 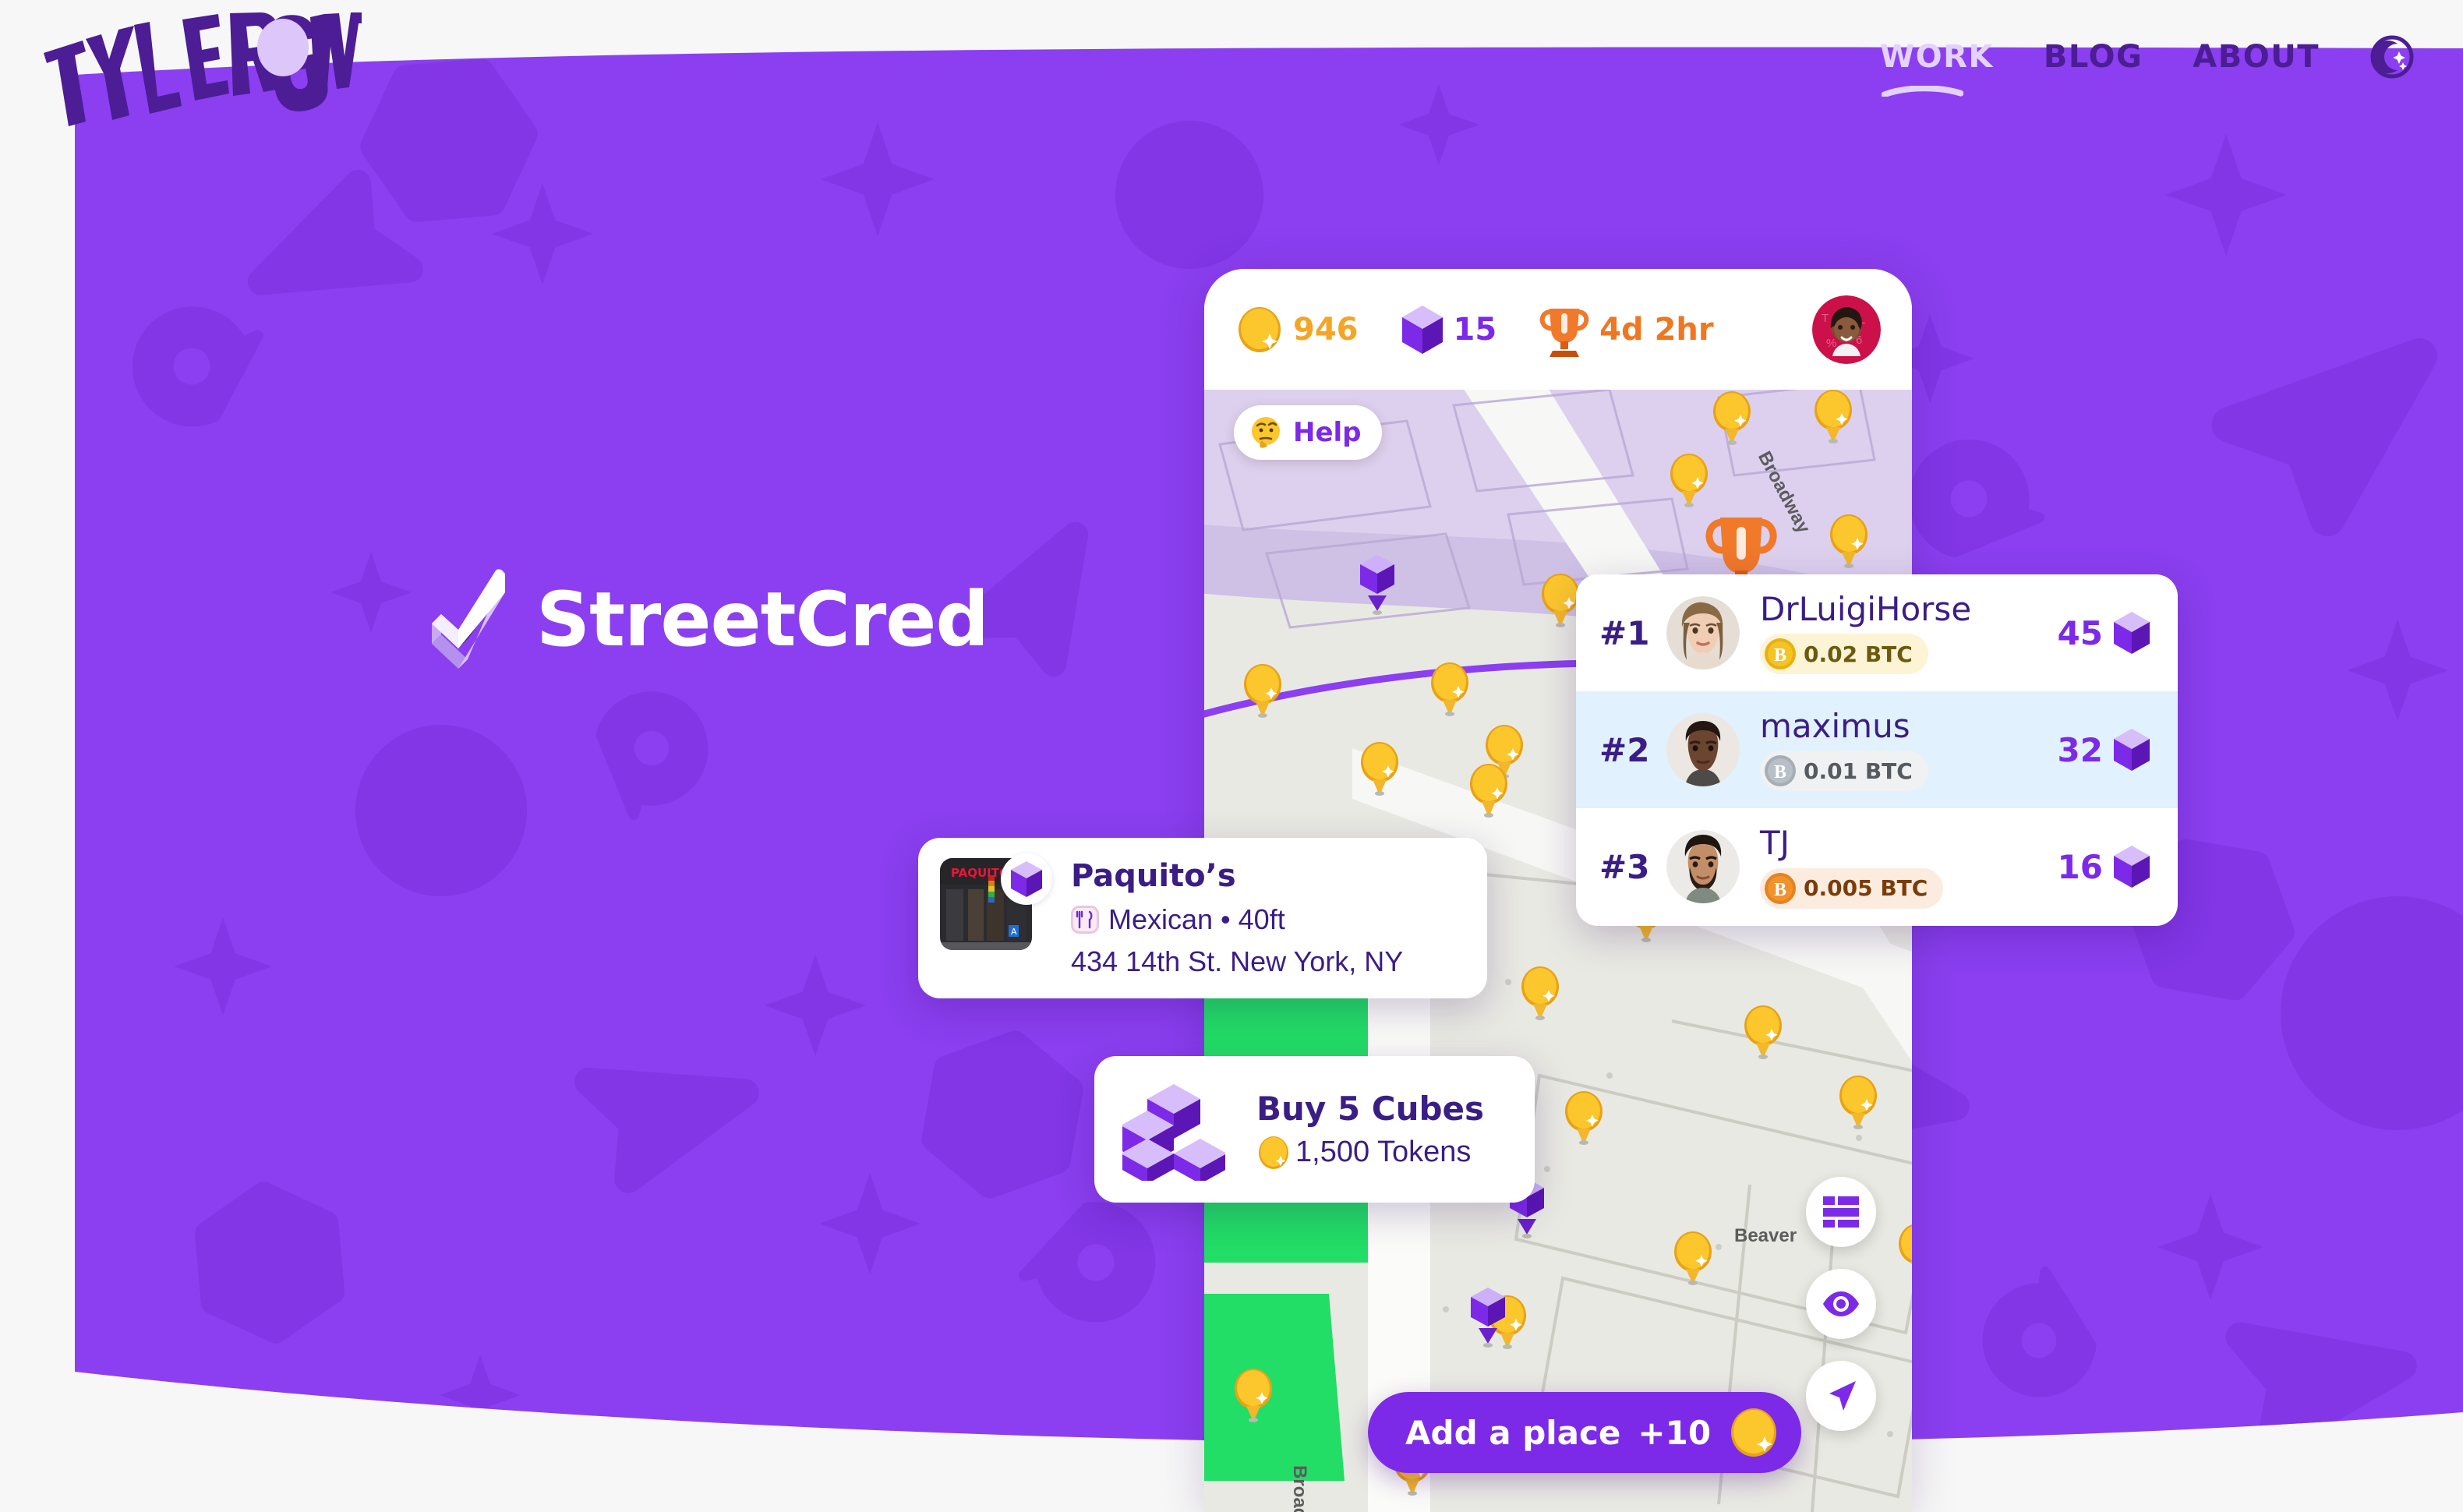 I want to click on add-place-button: Add a place +10, so click(x=1585, y=1432).